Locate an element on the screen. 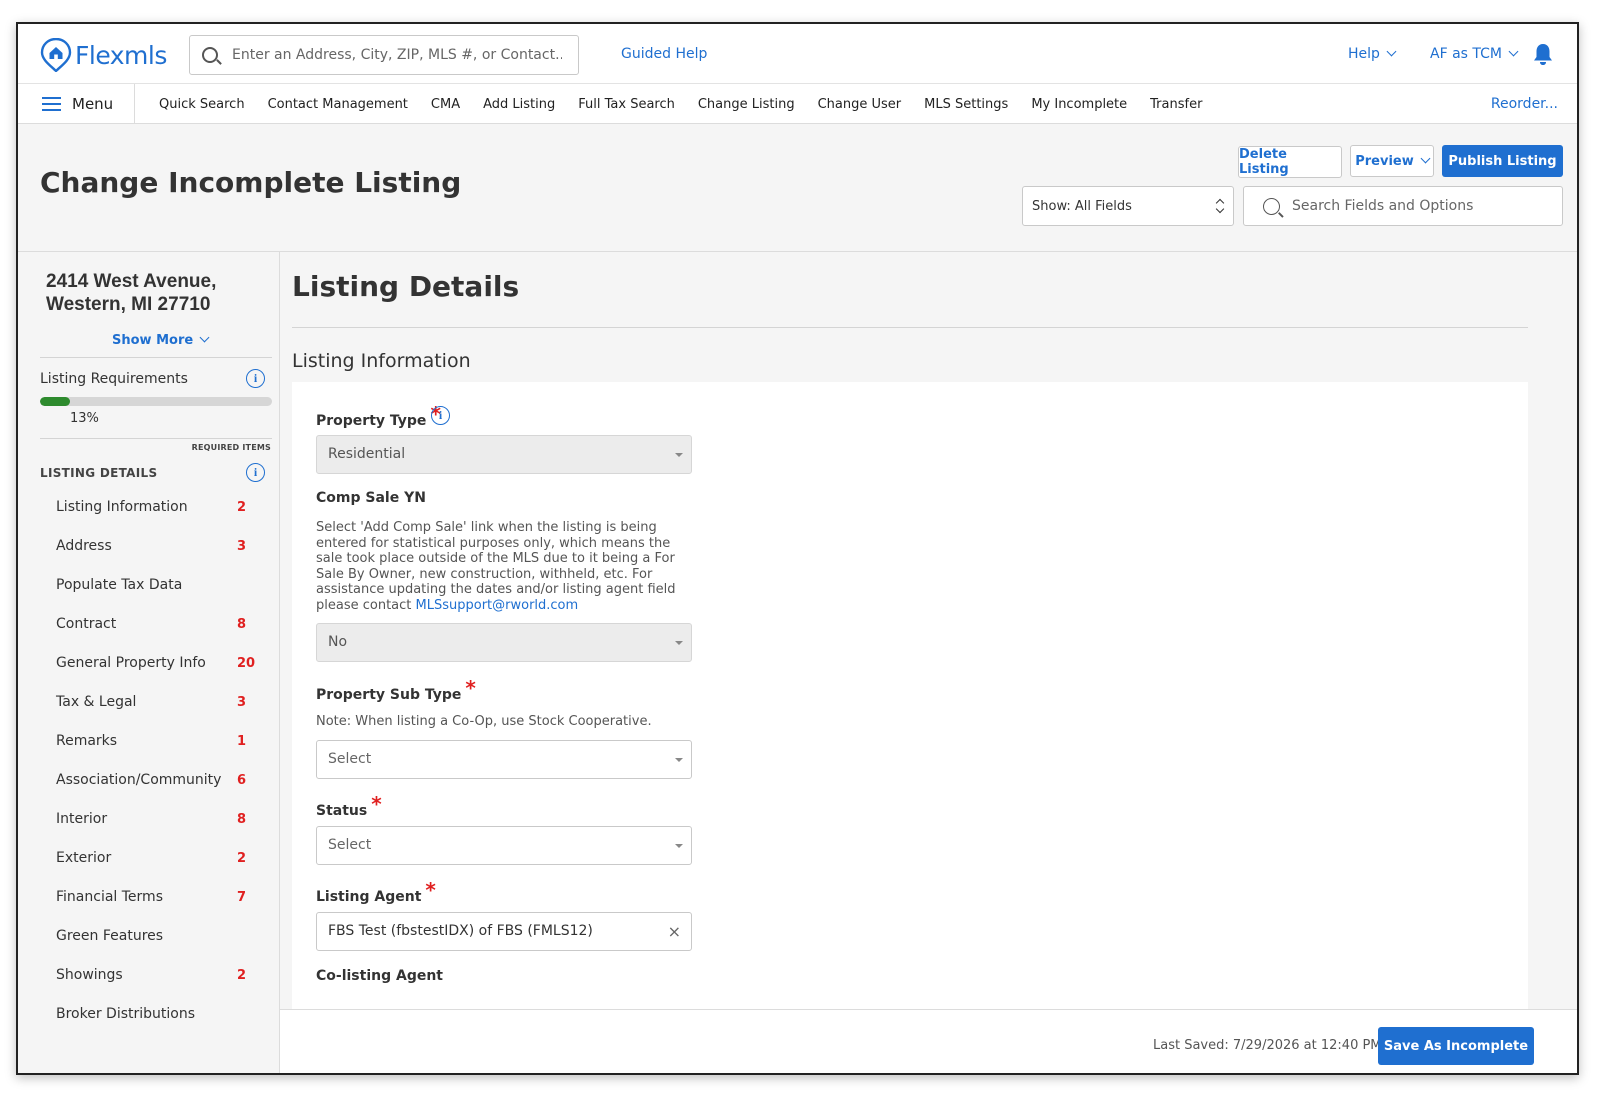  sidebar-item-tax-legal: Tax & Legal 3 is located at coordinates (149, 702).